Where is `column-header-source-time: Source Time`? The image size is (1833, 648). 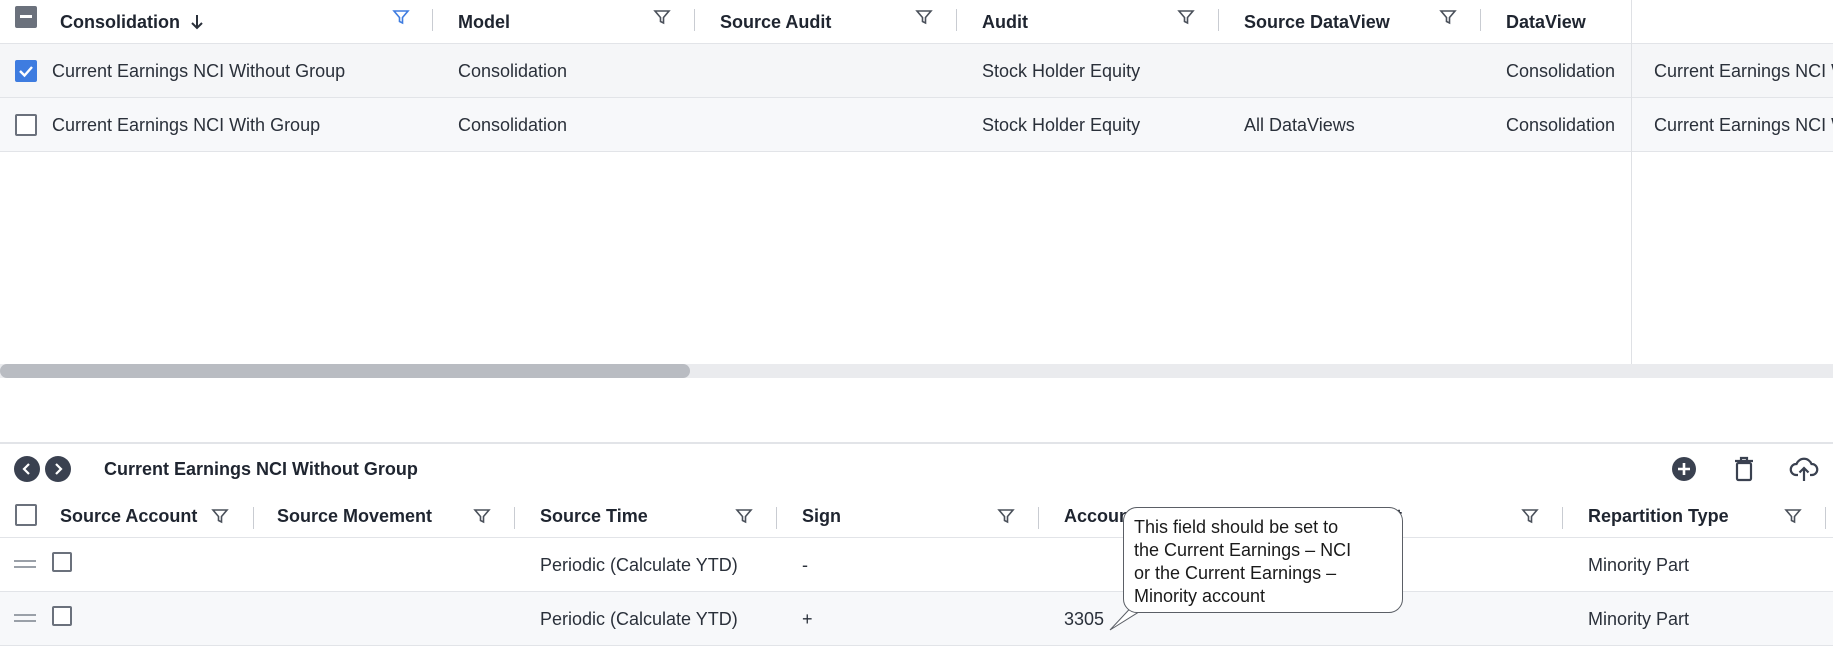 column-header-source-time: Source Time is located at coordinates (594, 516).